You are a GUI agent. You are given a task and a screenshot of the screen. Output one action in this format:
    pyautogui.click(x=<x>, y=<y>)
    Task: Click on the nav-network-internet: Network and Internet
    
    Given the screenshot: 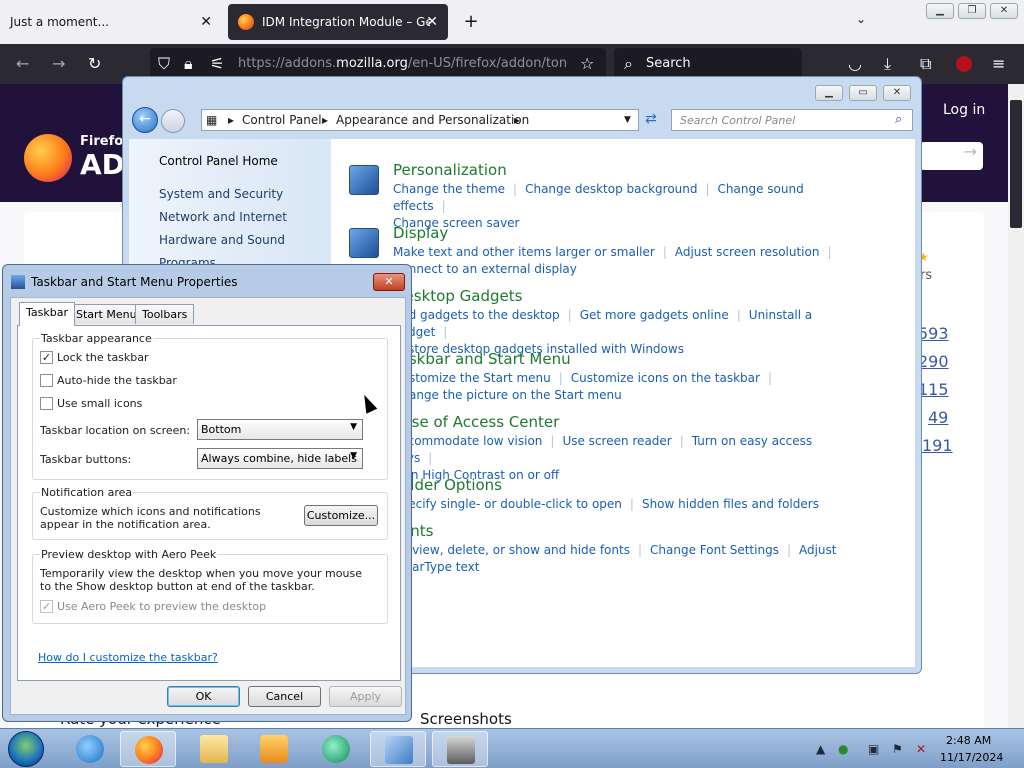 What is the action you would take?
    pyautogui.click(x=223, y=217)
    